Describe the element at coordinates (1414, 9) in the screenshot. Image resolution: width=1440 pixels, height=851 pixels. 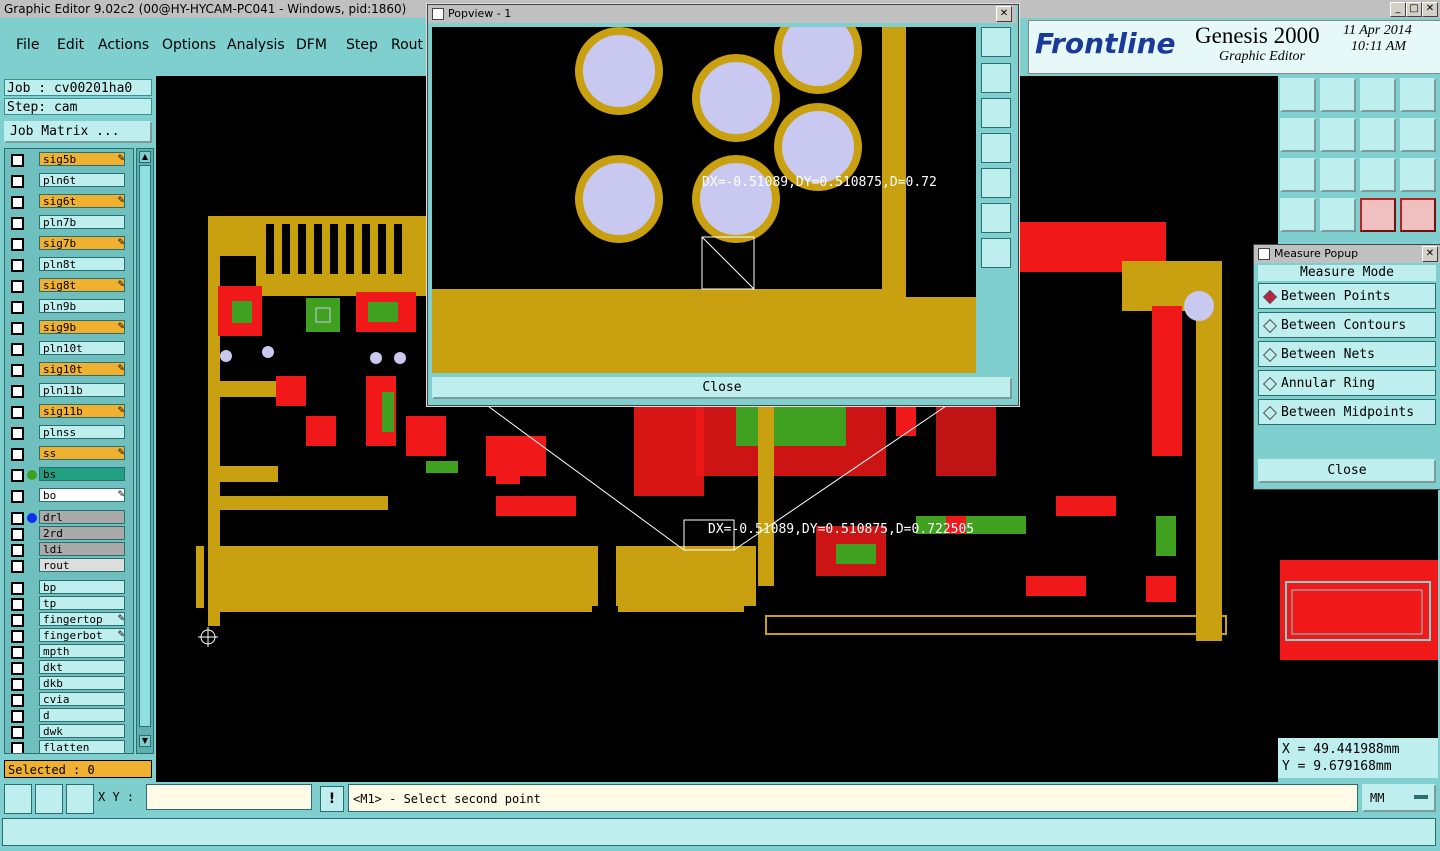
I see `maximize-button: □` at that location.